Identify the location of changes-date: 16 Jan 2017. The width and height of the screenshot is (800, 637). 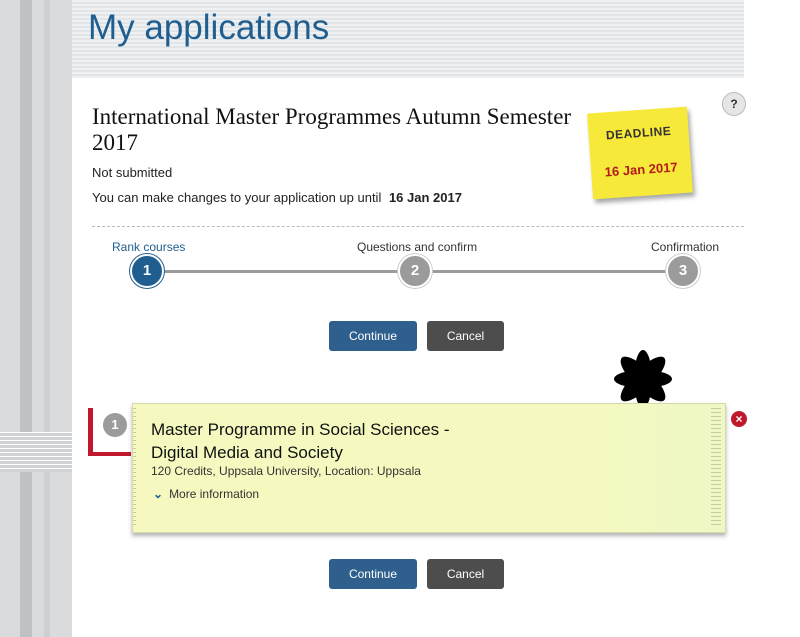
(425, 197).